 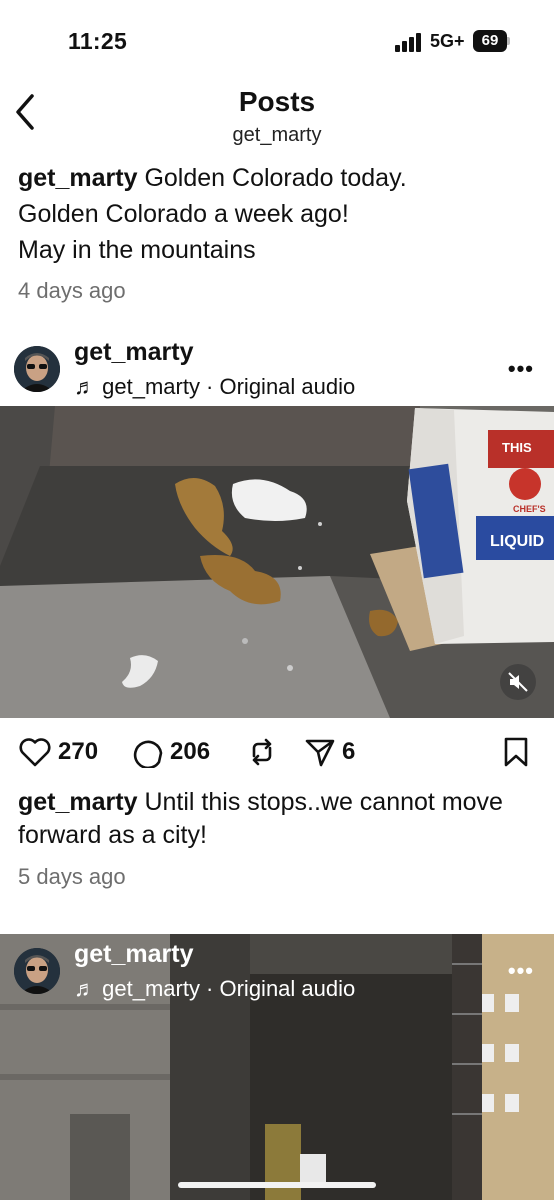 What do you see at coordinates (277, 135) in the screenshot?
I see `page-subtitle: get_marty` at bounding box center [277, 135].